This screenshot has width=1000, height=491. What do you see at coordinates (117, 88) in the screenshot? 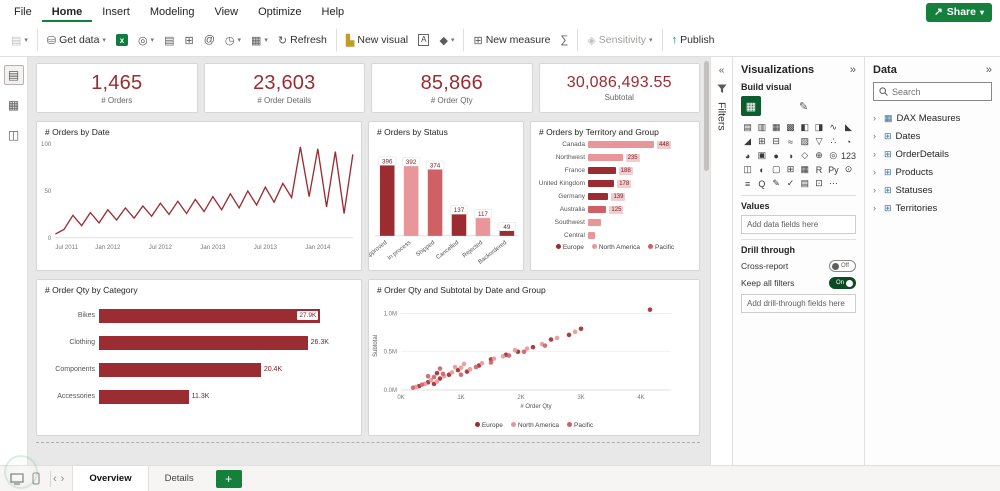
I see `kpi-card-orders: 1,465 # Orders` at bounding box center [117, 88].